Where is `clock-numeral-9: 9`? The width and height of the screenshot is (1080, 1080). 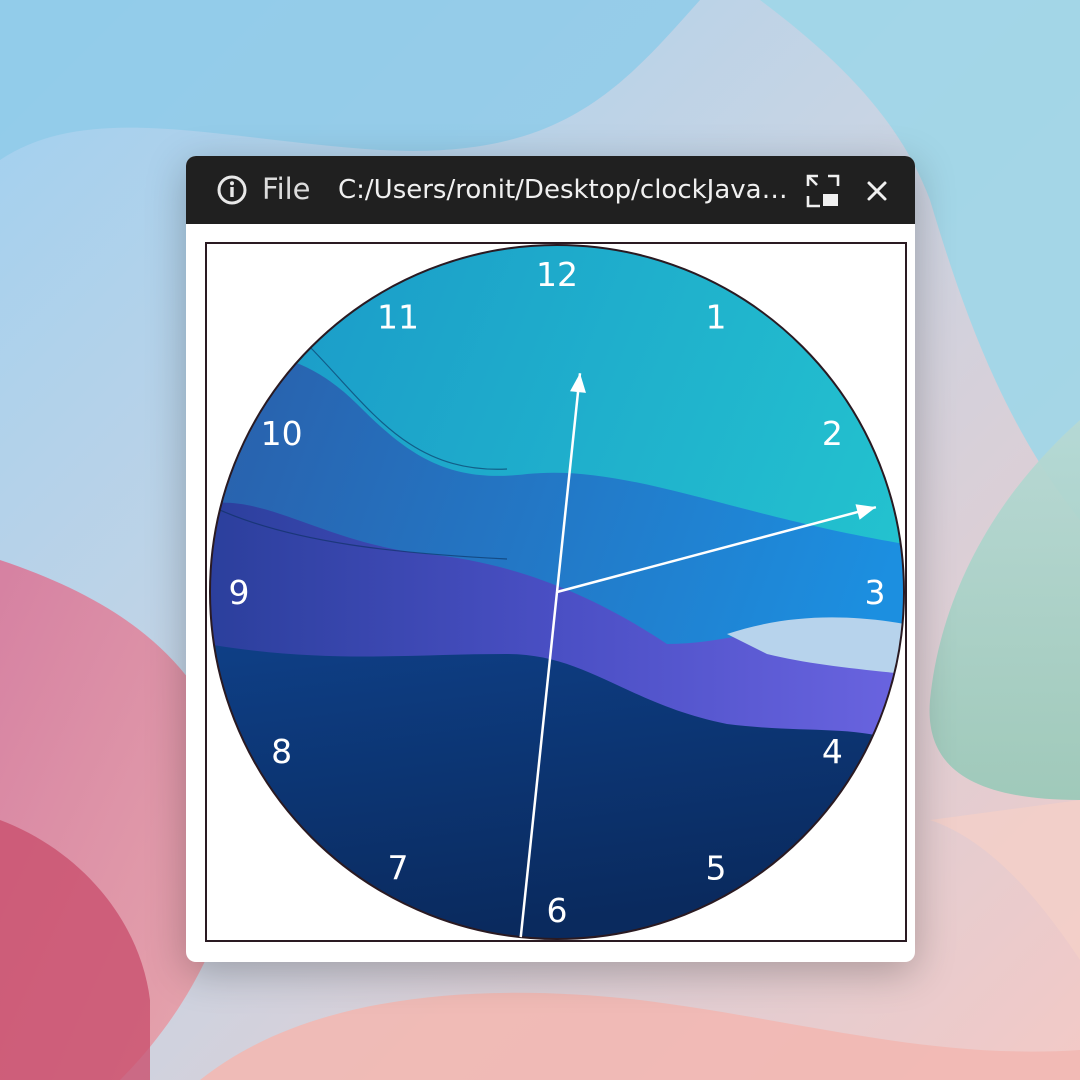
clock-numeral-9: 9 is located at coordinates (239, 592).